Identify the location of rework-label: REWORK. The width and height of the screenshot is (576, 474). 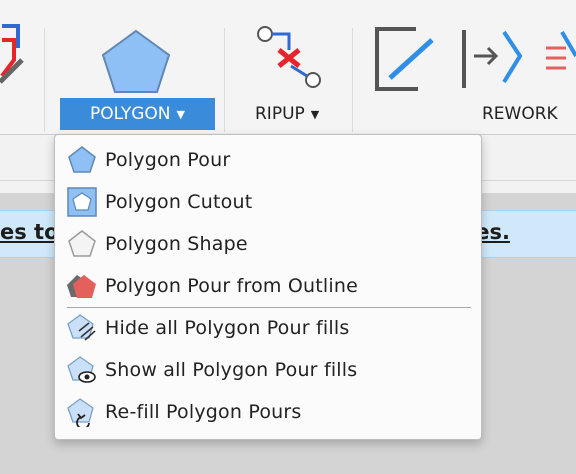
(520, 114).